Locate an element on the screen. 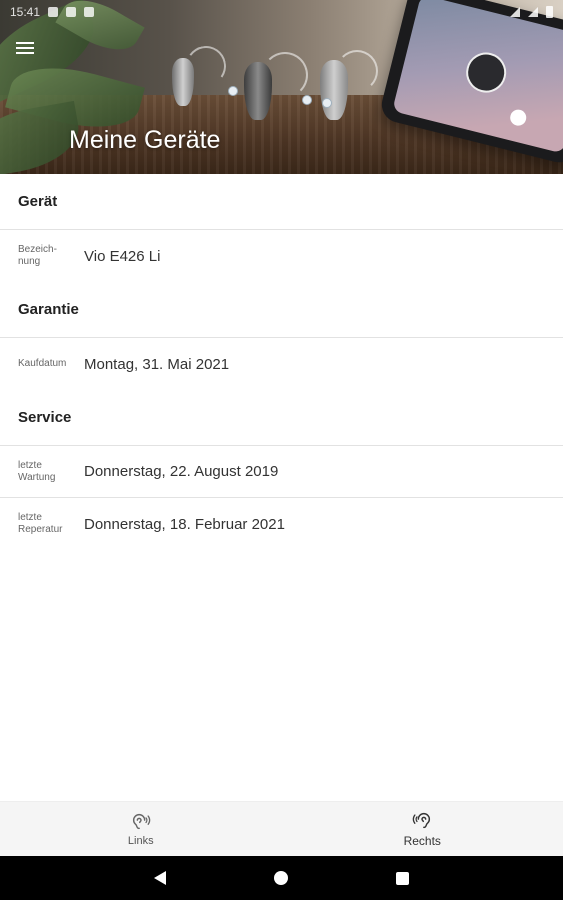  bottom-navigation: Links Rechts is located at coordinates (281, 828).